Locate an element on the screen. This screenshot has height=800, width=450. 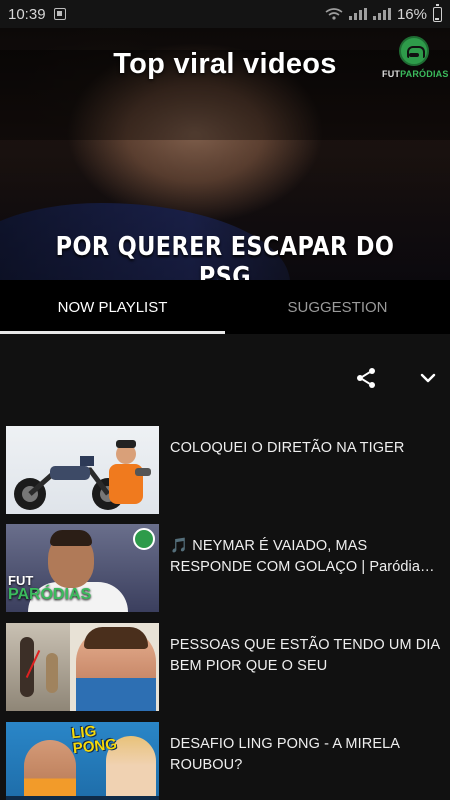
tab-now-playlist: NOW PLAYLIST is located at coordinates (112, 307).